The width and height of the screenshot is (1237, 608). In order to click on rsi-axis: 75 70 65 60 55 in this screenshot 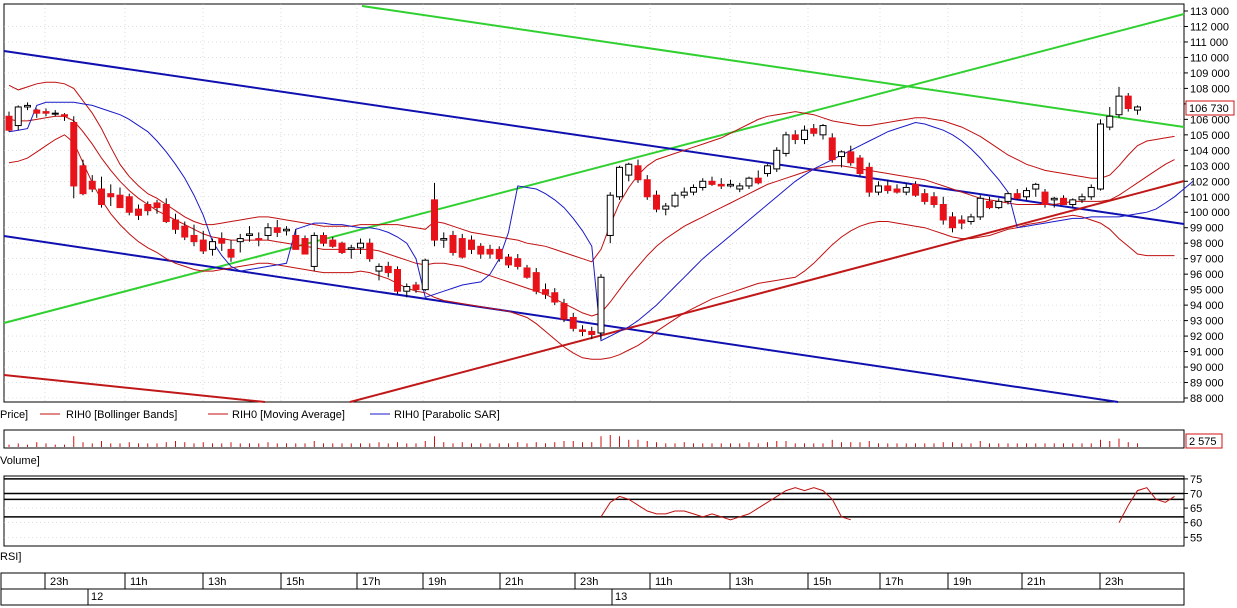, I will do `click(1193, 509)`.